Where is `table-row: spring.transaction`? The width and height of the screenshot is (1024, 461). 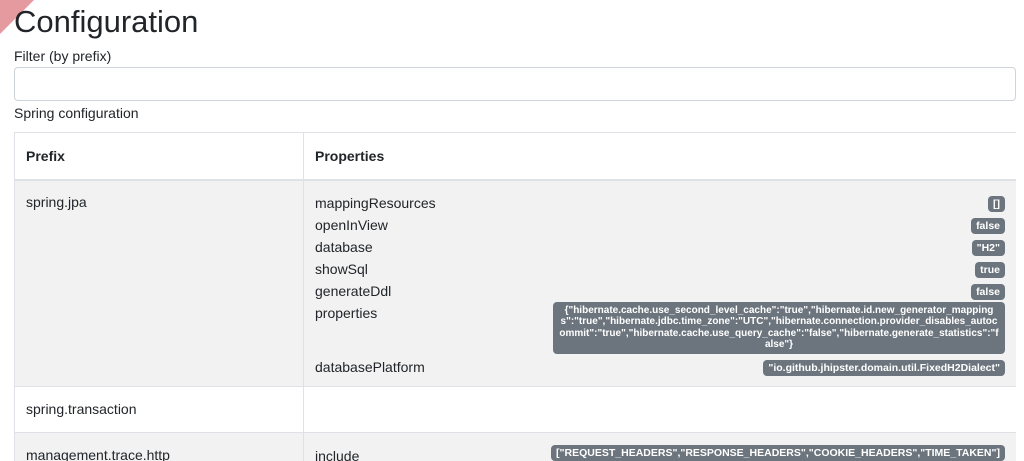 table-row: spring.transaction is located at coordinates (515, 409).